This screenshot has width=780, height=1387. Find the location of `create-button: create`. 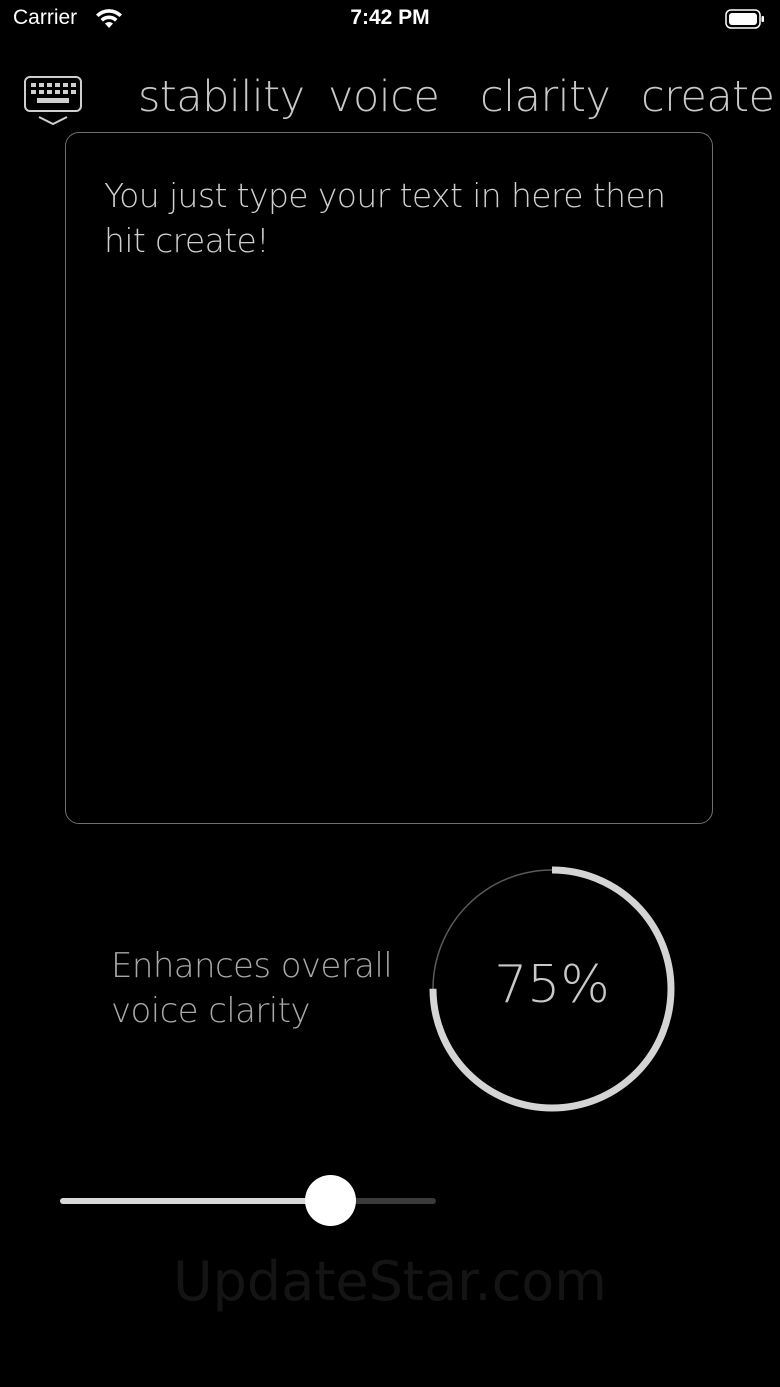

create-button: create is located at coordinates (708, 97).